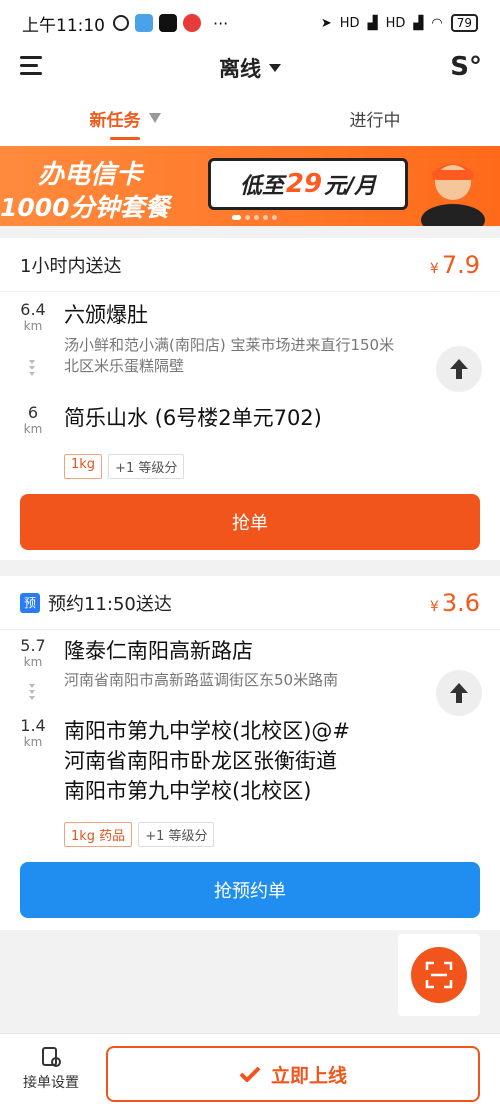 Image resolution: width=500 pixels, height=1111 pixels. What do you see at coordinates (437, 23) in the screenshot?
I see `wifi-icon: ◠` at bounding box center [437, 23].